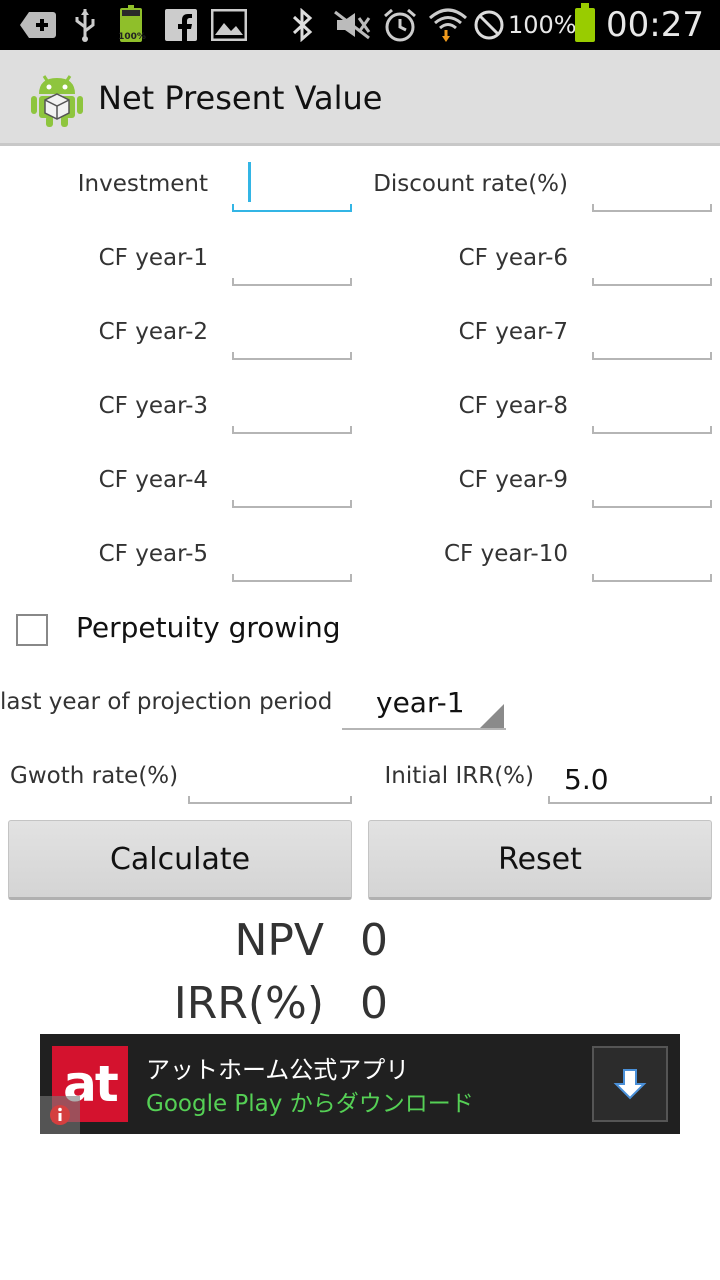  What do you see at coordinates (652, 335) in the screenshot?
I see `cf-year-7-input` at bounding box center [652, 335].